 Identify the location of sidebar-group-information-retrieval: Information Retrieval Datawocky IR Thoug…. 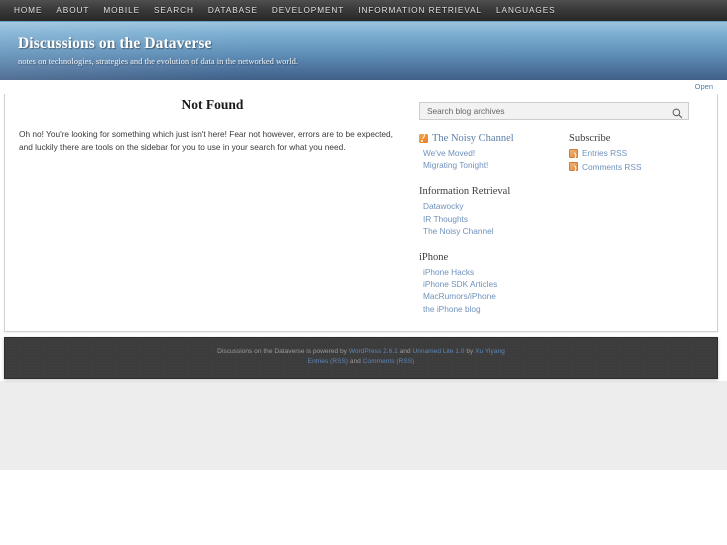
(494, 211).